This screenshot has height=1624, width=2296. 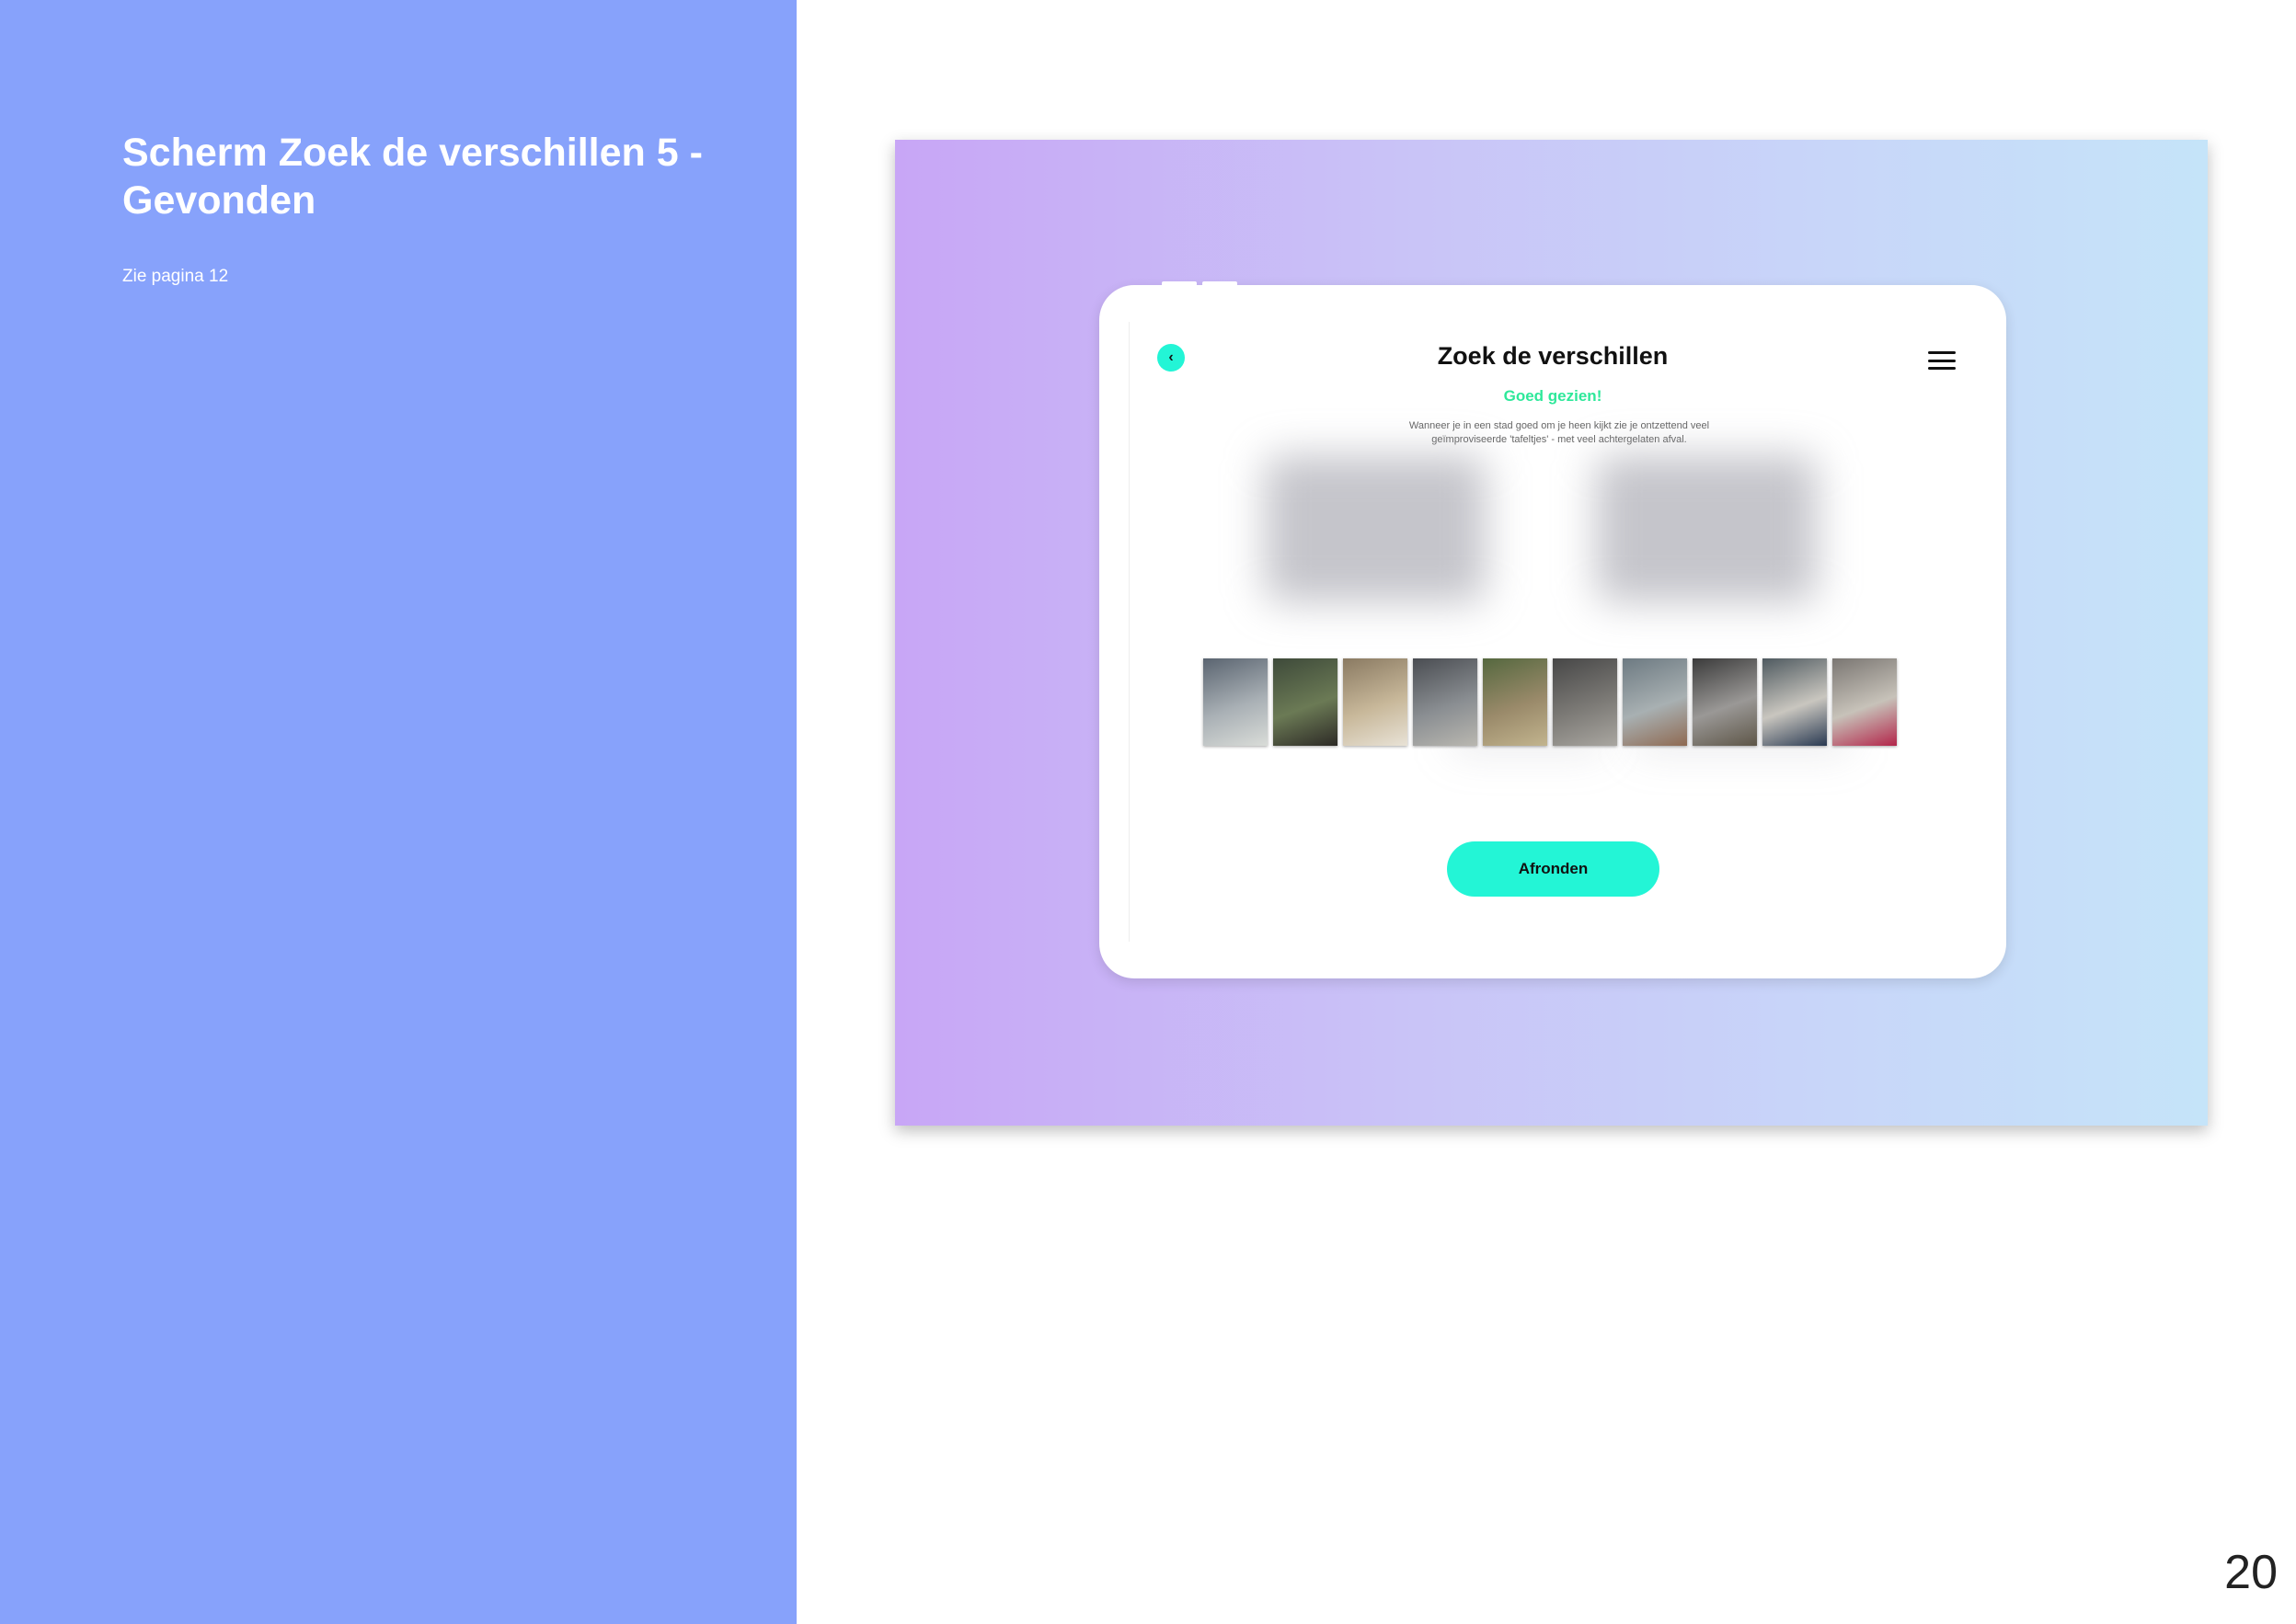 I want to click on afronden-button: Afronden, so click(x=1553, y=869).